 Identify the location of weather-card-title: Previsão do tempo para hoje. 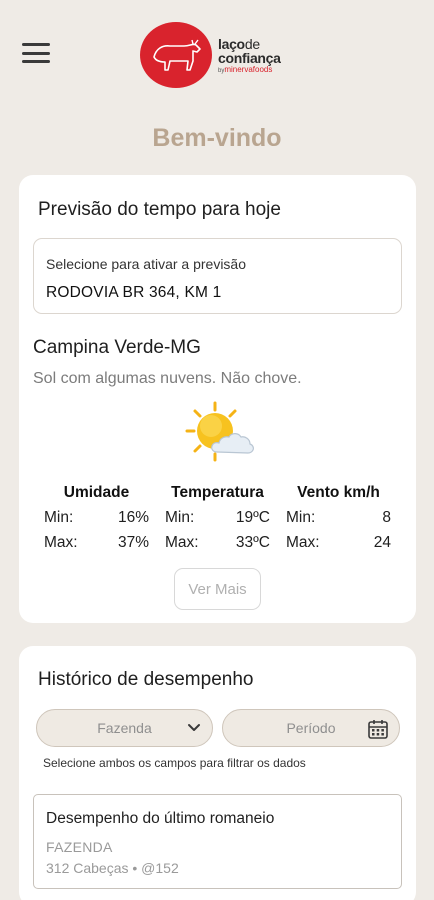
(159, 209).